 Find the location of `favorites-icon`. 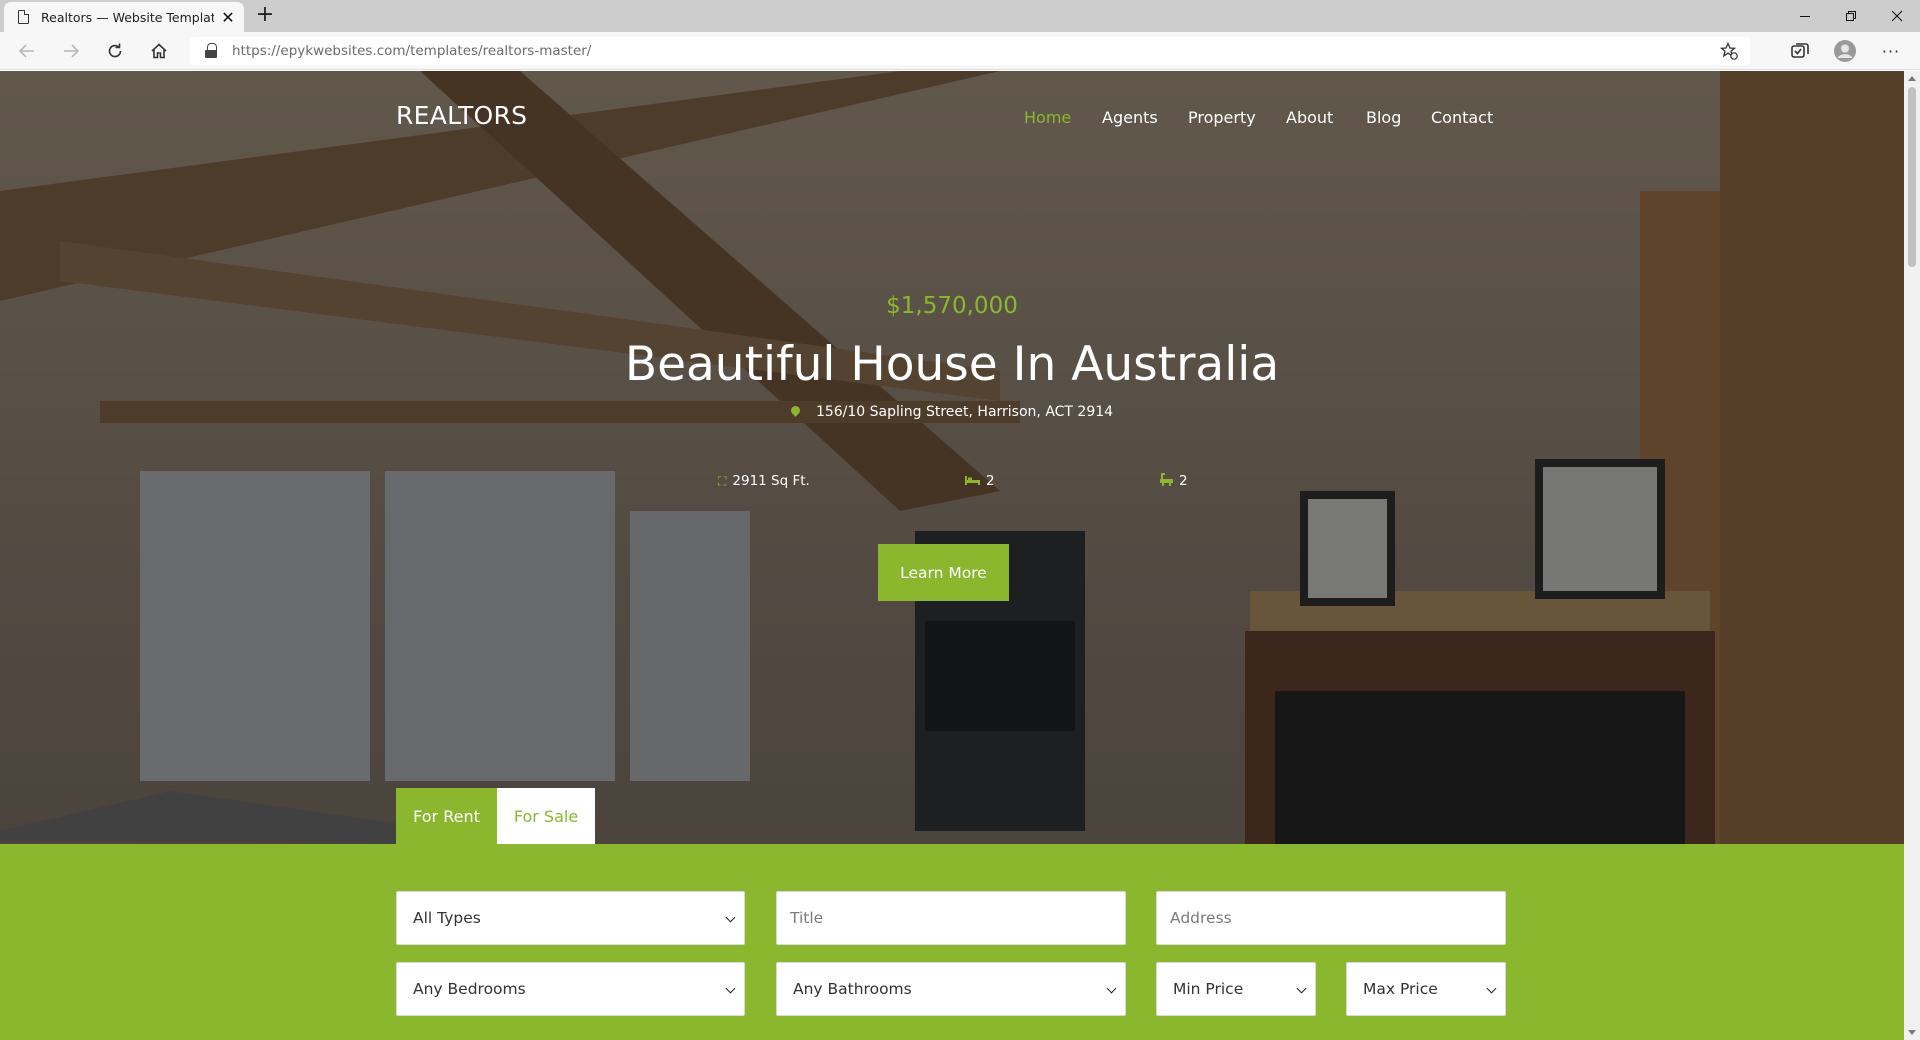

favorites-icon is located at coordinates (1728, 52).